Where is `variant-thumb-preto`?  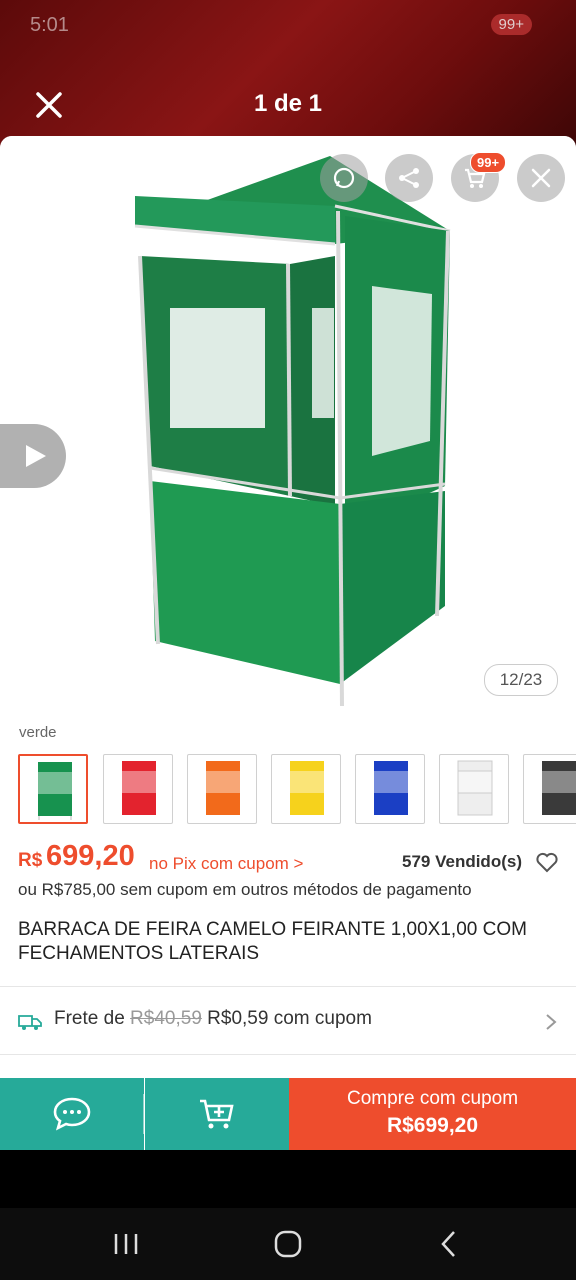 variant-thumb-preto is located at coordinates (549, 789).